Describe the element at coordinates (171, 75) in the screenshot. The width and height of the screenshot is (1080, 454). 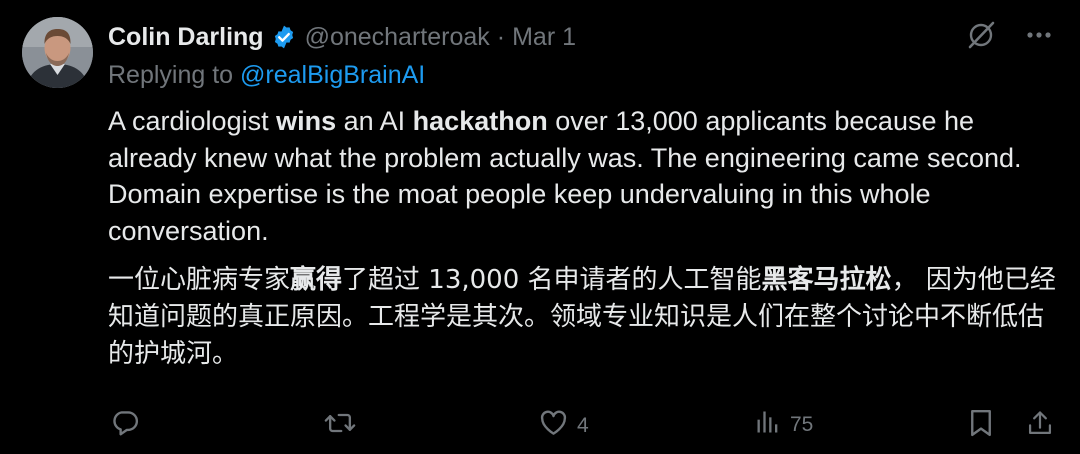
I see `replying-to-label: Replying to` at that location.